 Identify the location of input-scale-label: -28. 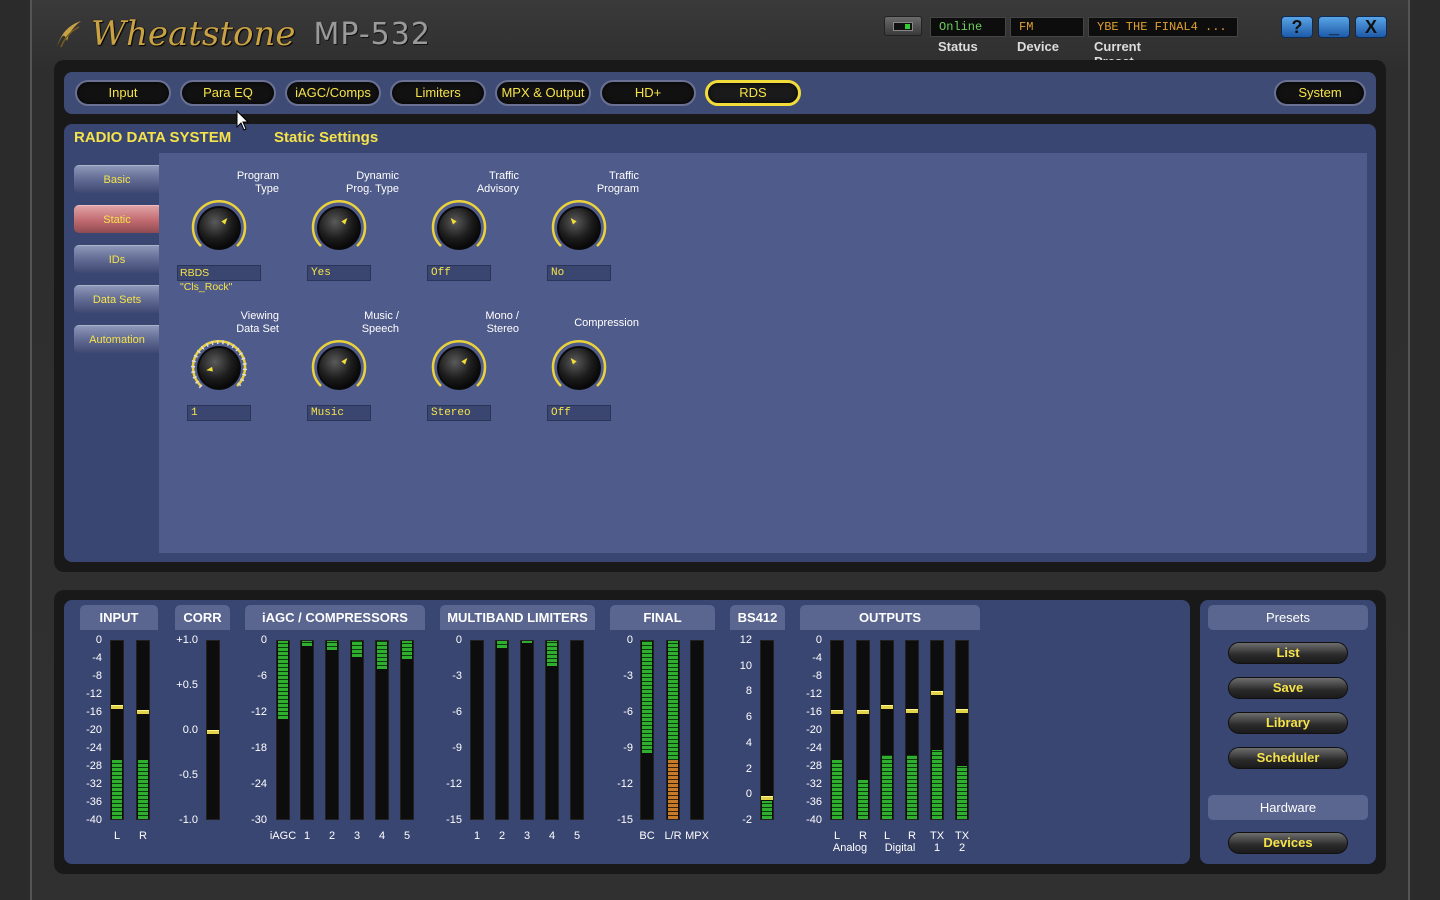
(94, 766).